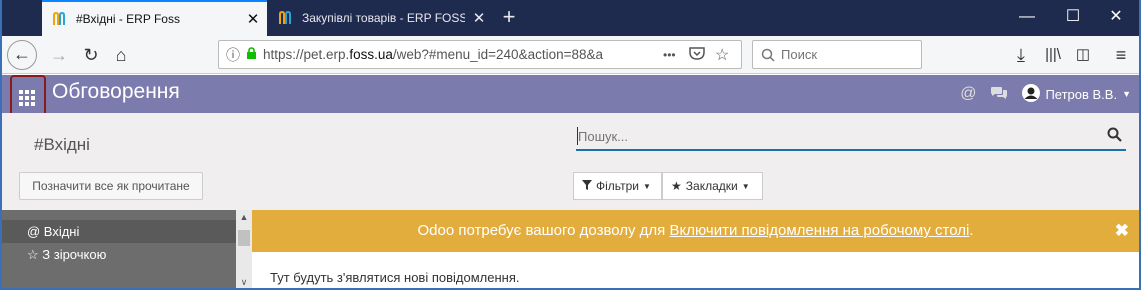 This screenshot has width=1141, height=290. I want to click on forward-button: →, so click(59, 55).